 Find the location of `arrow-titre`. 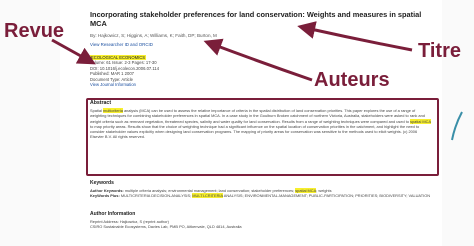

arrow-titre is located at coordinates (355, 36).